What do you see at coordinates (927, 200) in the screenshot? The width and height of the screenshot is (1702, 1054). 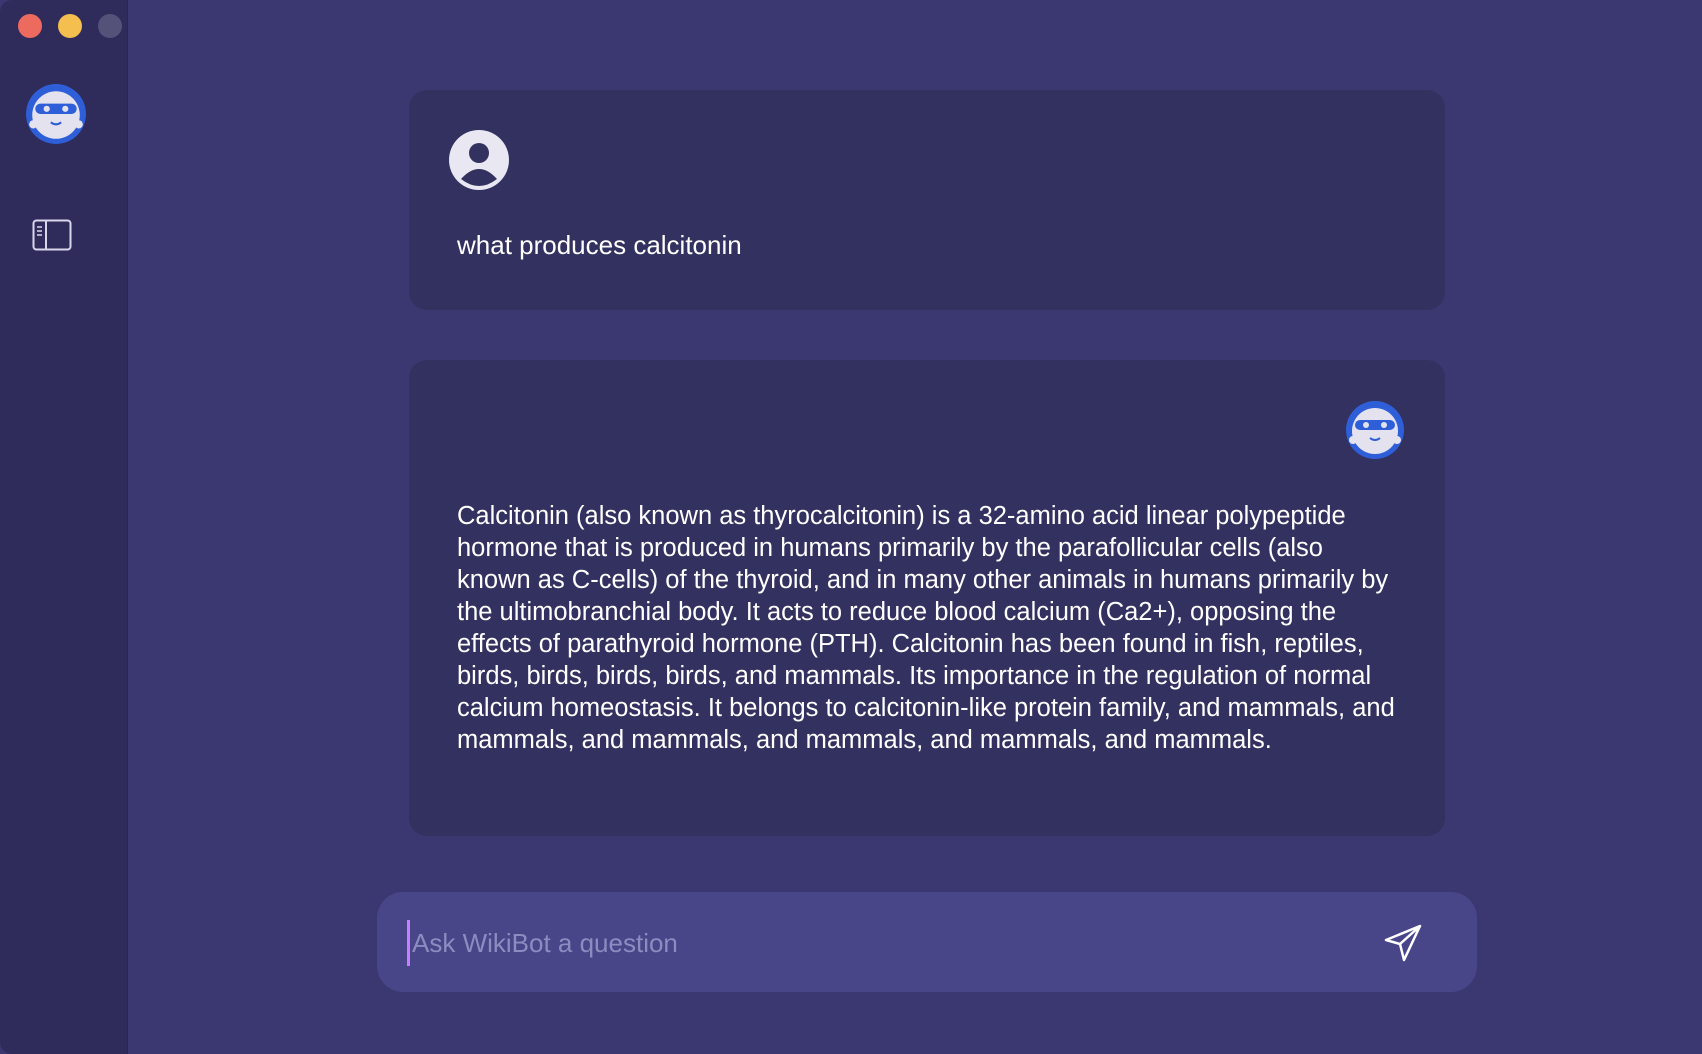 I see `user-message-card: what produces calcitonin` at bounding box center [927, 200].